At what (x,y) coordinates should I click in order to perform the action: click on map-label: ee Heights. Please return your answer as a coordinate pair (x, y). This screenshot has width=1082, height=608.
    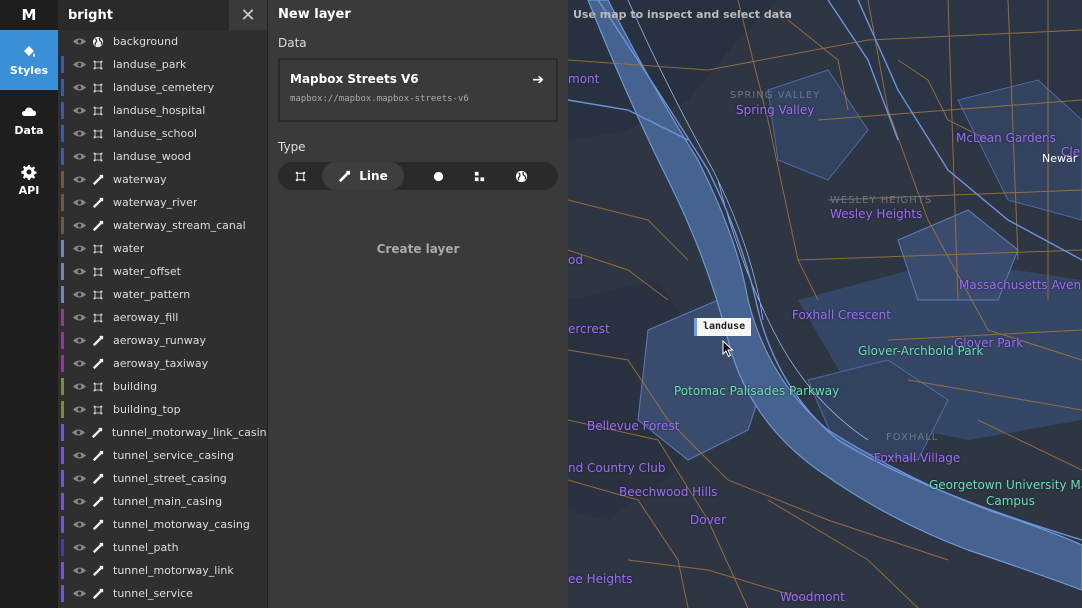
    Looking at the image, I should click on (600, 579).